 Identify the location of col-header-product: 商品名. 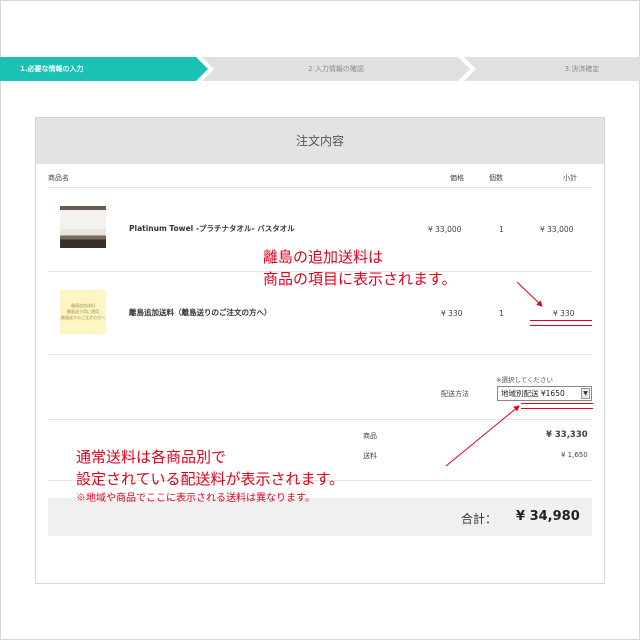
(58, 178).